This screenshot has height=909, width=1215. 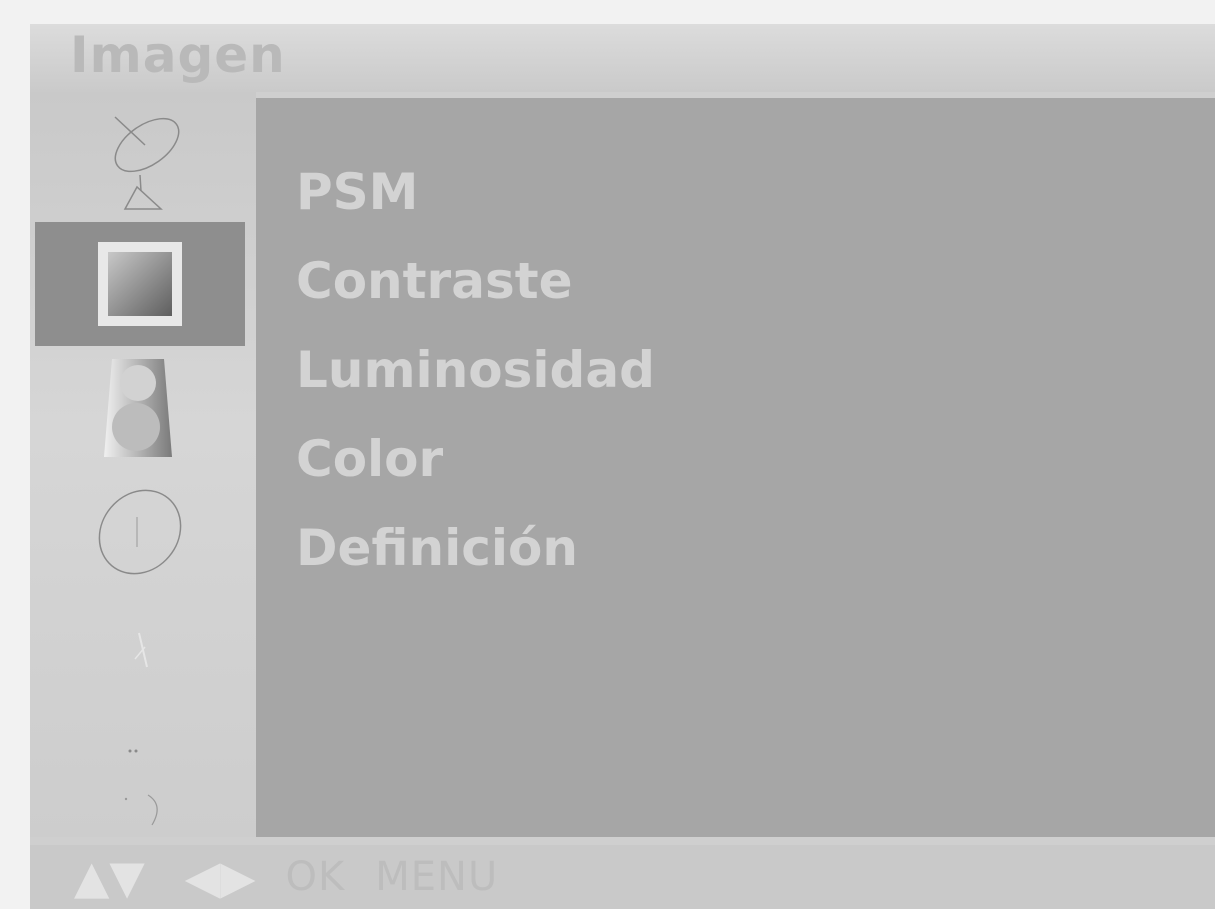 I want to click on up-down-arrows-icon: ▲▼, so click(x=109, y=877).